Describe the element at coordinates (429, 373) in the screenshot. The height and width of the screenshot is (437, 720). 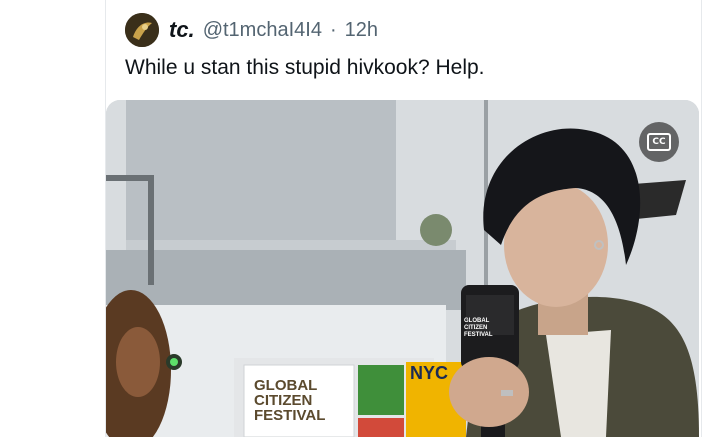
I see `nyc-sign: NYC` at that location.